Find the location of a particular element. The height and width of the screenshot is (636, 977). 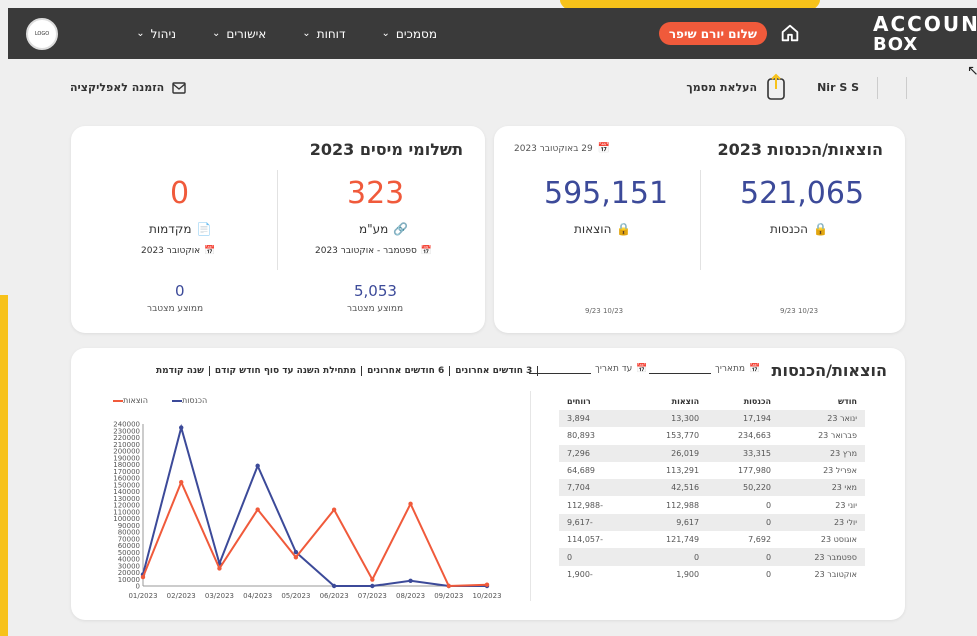

card-title: הוצאות/הכנסות 2023 is located at coordinates (800, 149).